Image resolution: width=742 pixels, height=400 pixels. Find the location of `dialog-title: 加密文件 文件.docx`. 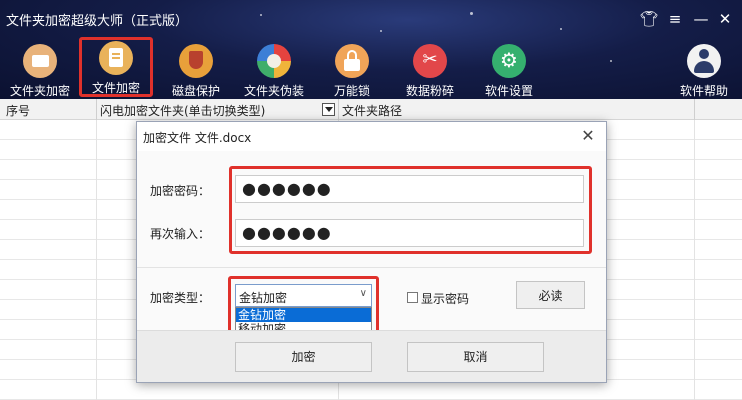

dialog-title: 加密文件 文件.docx is located at coordinates (197, 138).